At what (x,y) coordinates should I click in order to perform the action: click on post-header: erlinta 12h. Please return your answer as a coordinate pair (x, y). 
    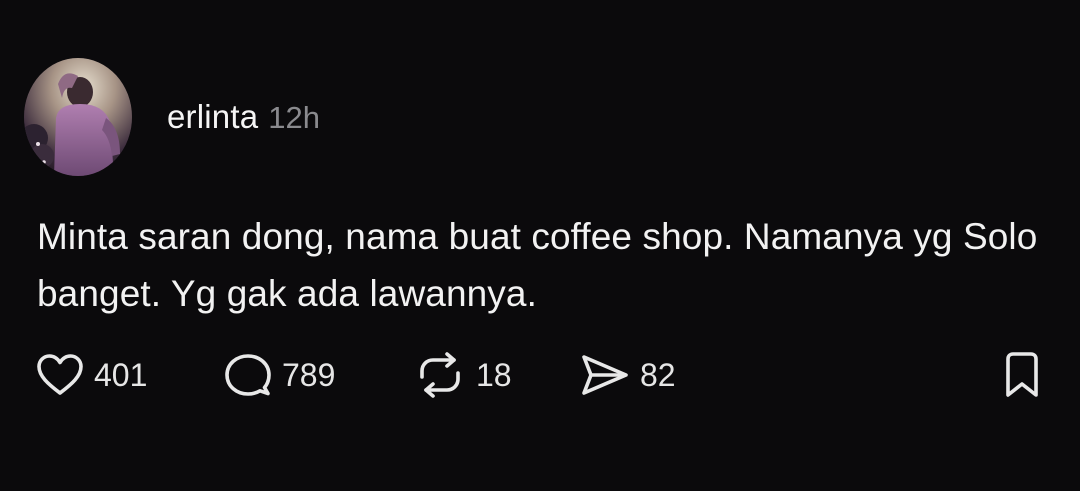
    Looking at the image, I should click on (172, 117).